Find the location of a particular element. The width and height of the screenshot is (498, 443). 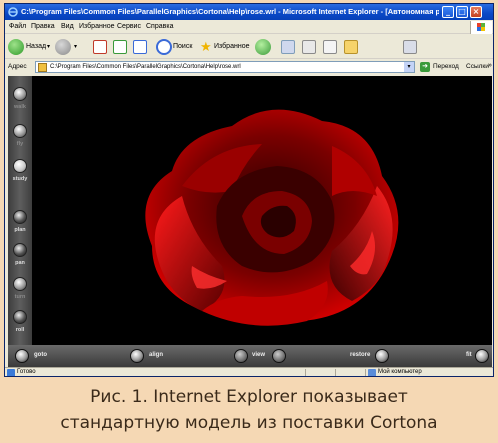

goto-label: goto is located at coordinates (40, 355).